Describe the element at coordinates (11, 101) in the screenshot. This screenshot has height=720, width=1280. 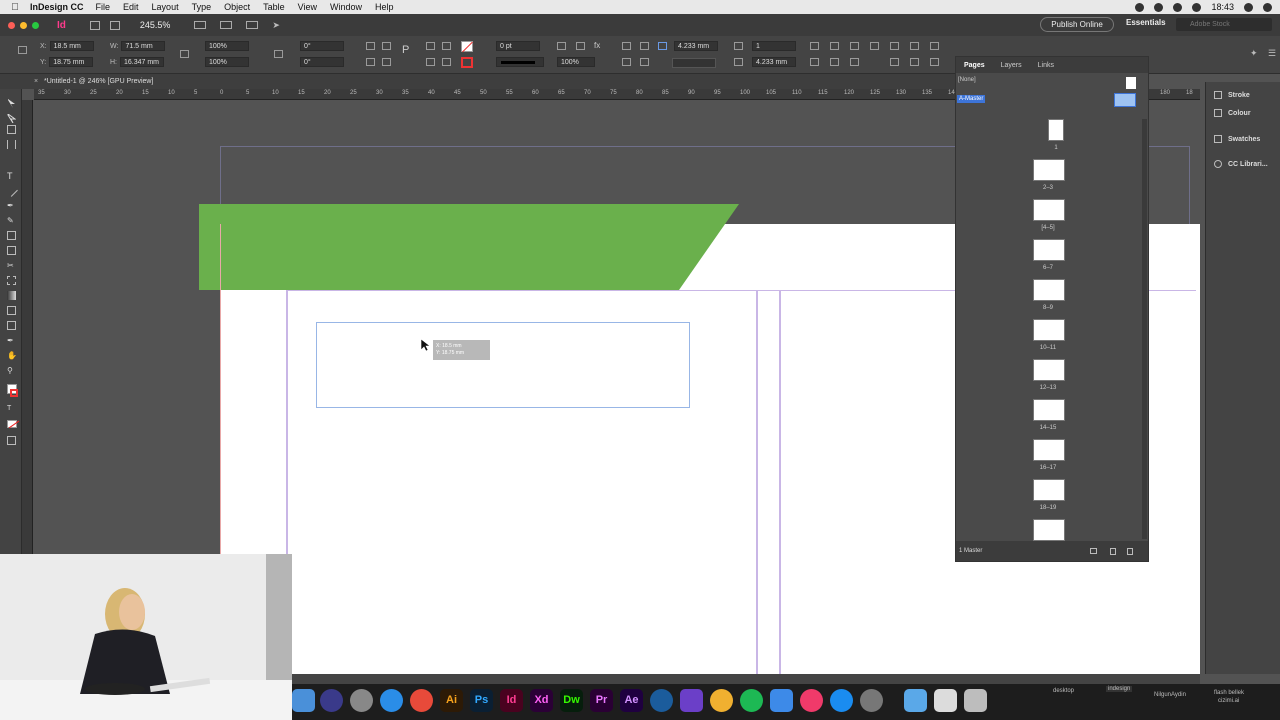
I see `selection-tool-icon` at that location.